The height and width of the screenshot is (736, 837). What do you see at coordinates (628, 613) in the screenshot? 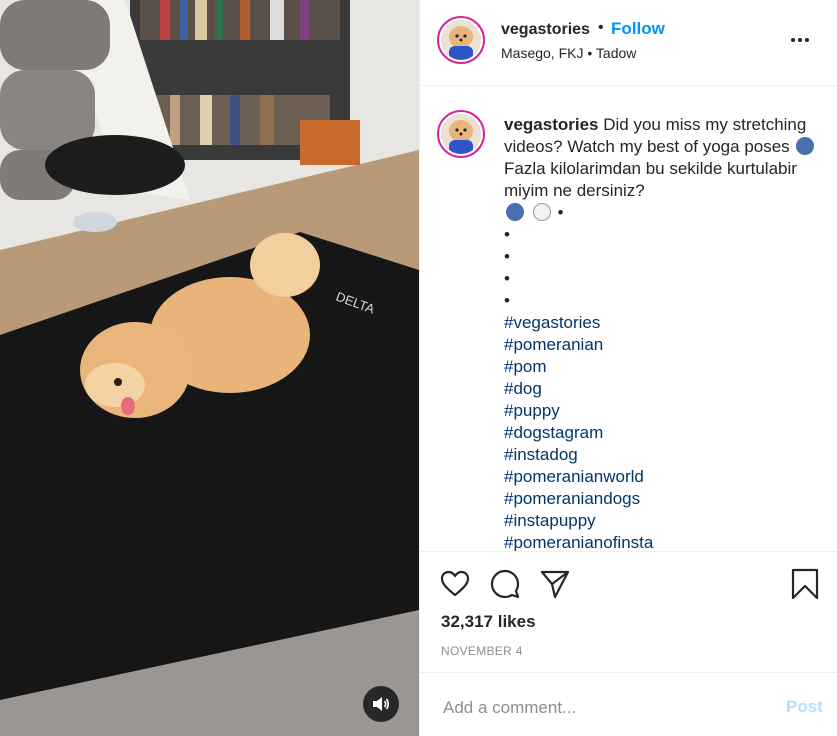
I see `action-bar: 32,317 likes NOVEMBER 4` at bounding box center [628, 613].